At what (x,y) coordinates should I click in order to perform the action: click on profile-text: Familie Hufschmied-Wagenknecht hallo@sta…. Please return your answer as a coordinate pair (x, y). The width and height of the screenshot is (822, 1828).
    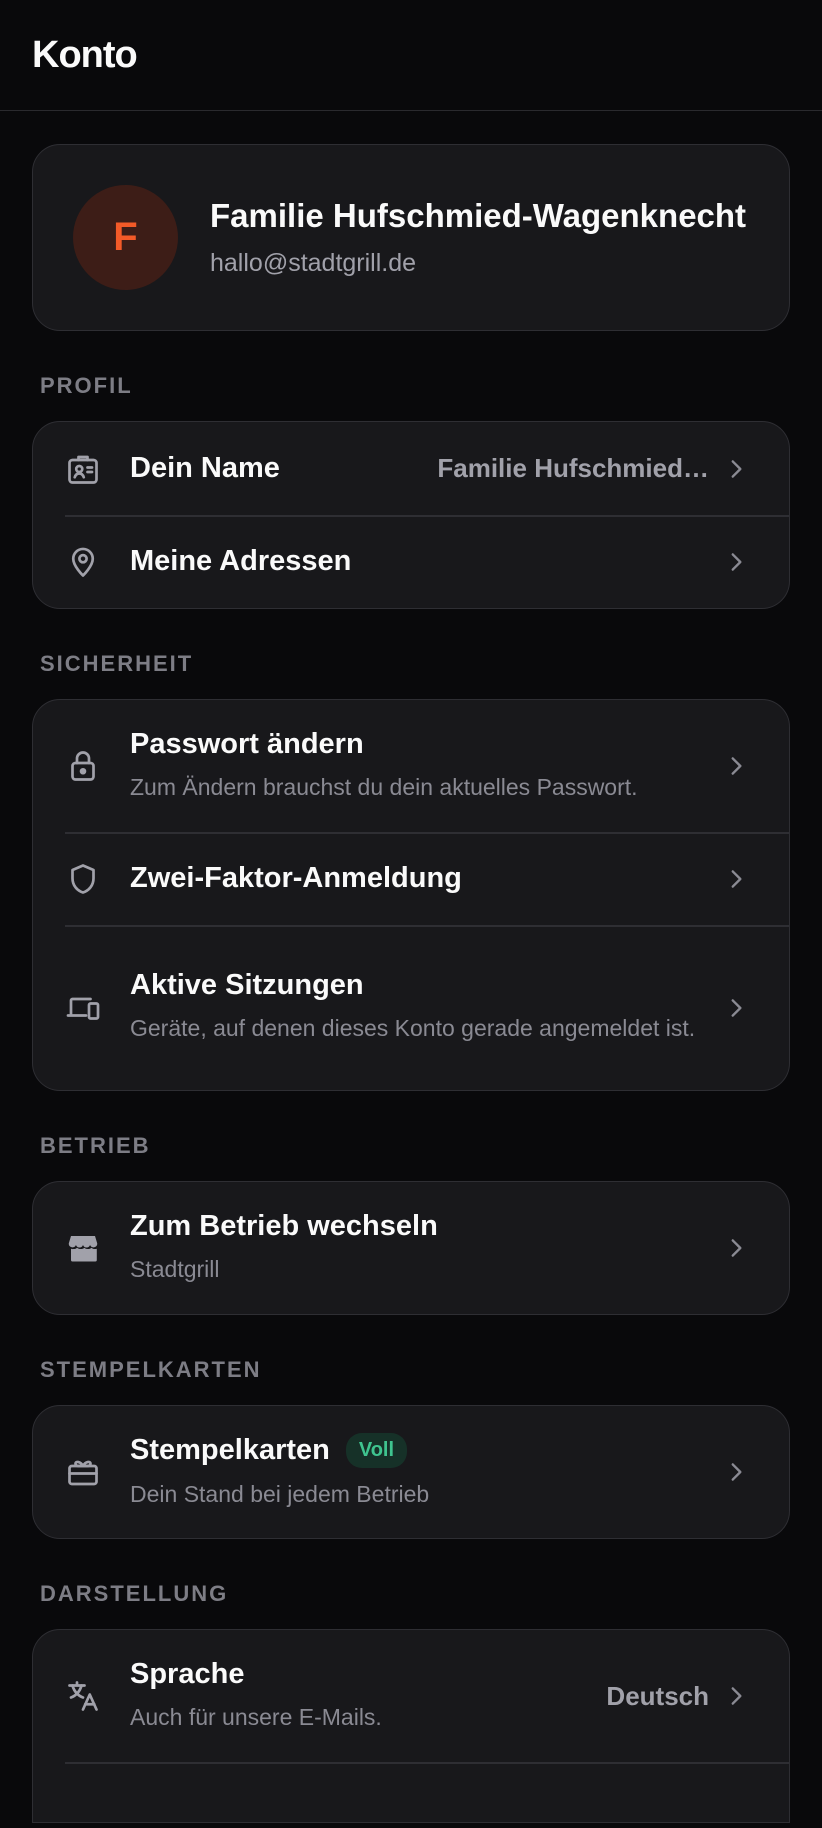
    Looking at the image, I should click on (478, 237).